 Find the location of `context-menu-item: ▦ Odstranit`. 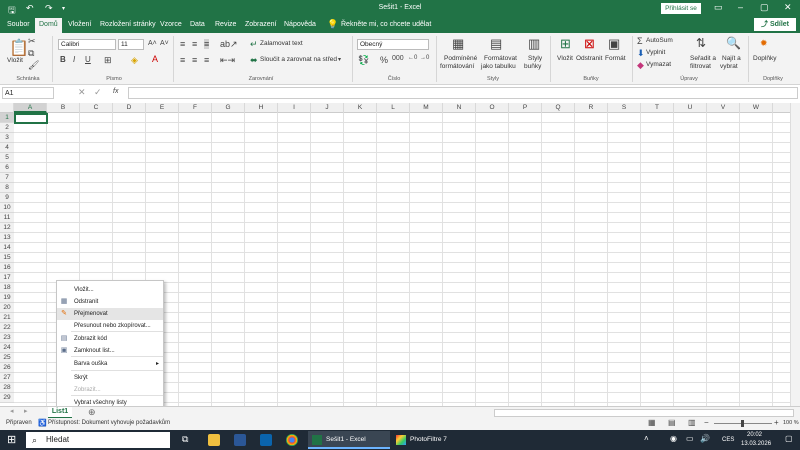

context-menu-item: ▦ Odstranit is located at coordinates (110, 302).